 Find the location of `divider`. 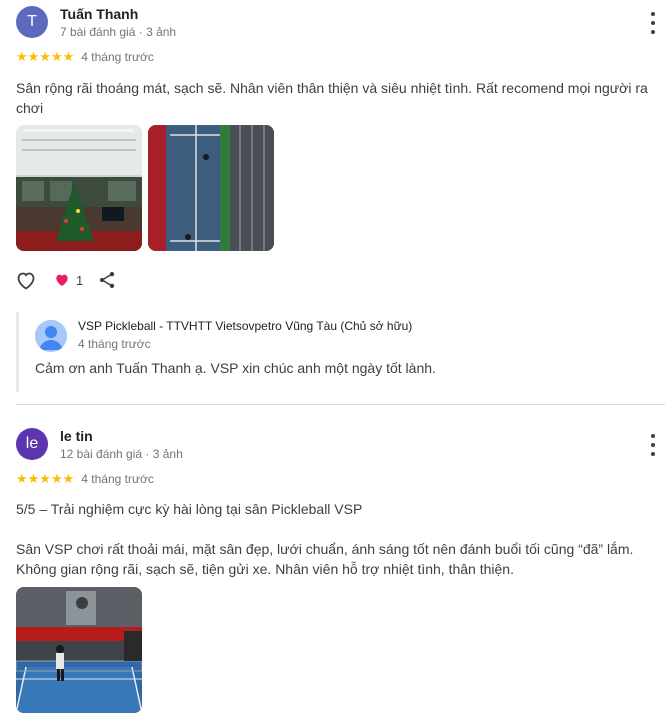

divider is located at coordinates (340, 404).